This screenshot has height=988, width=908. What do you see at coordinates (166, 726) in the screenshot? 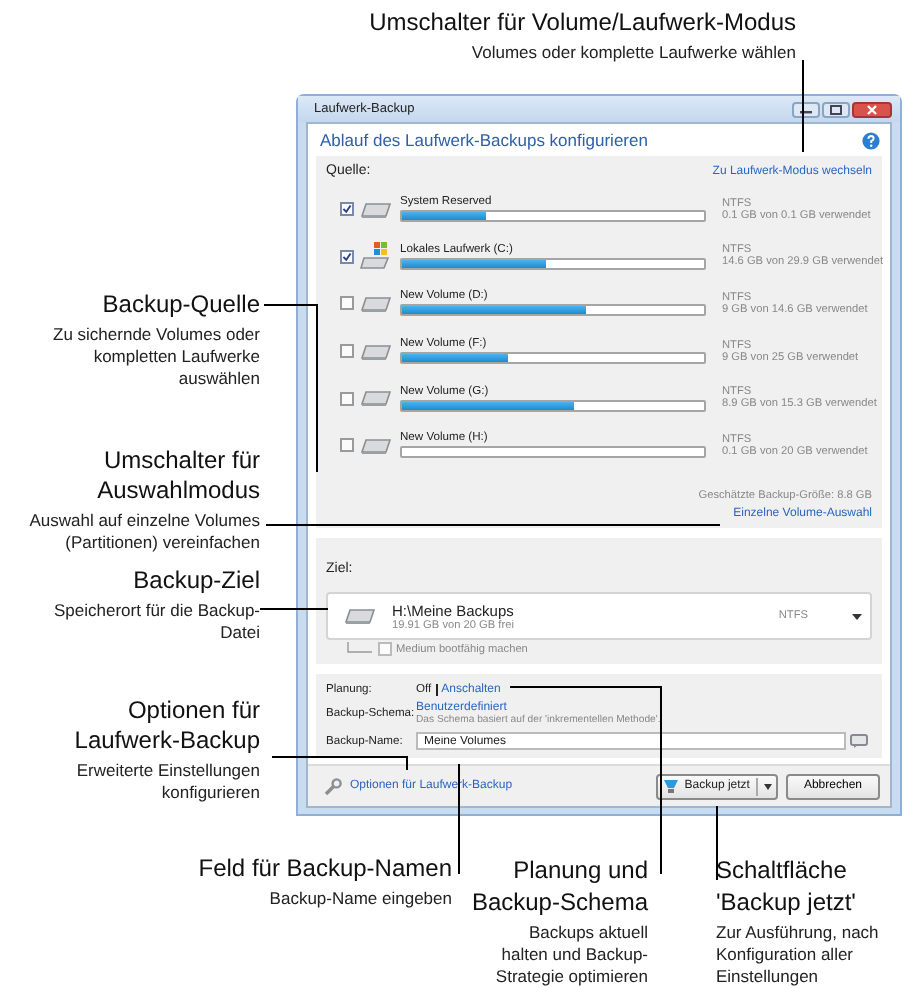
I see `callout-title: Optionen für Laufwerk-Backup` at bounding box center [166, 726].